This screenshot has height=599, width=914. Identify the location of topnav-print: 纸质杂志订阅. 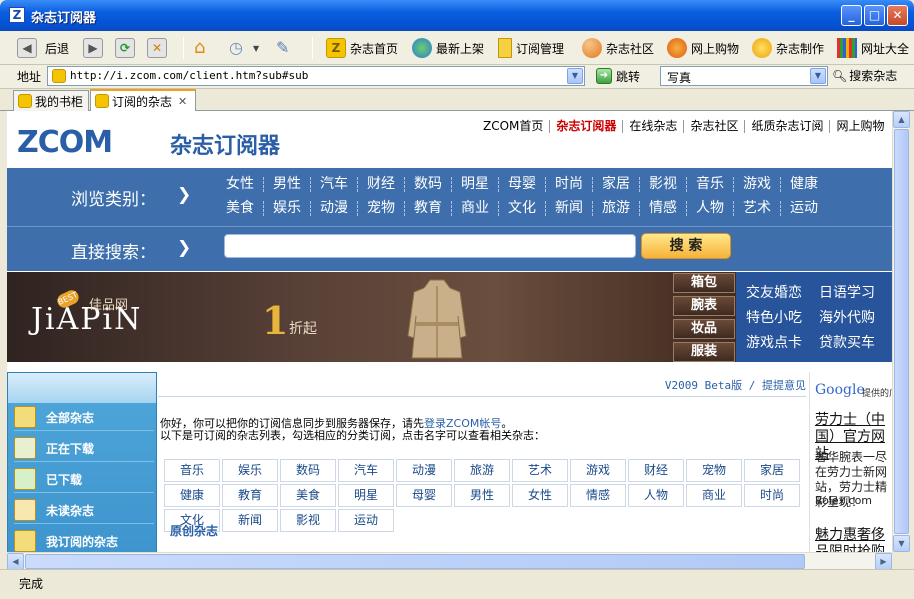
(786, 126).